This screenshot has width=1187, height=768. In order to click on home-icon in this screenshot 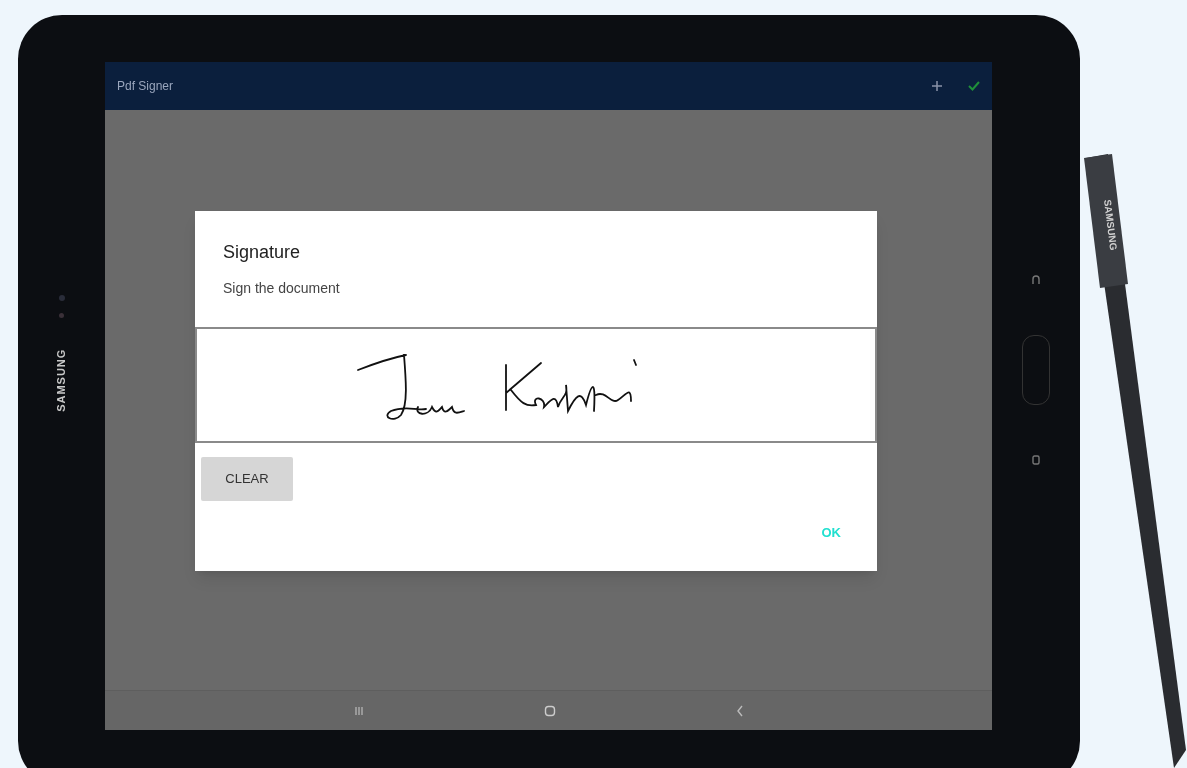, I will do `click(549, 710)`.